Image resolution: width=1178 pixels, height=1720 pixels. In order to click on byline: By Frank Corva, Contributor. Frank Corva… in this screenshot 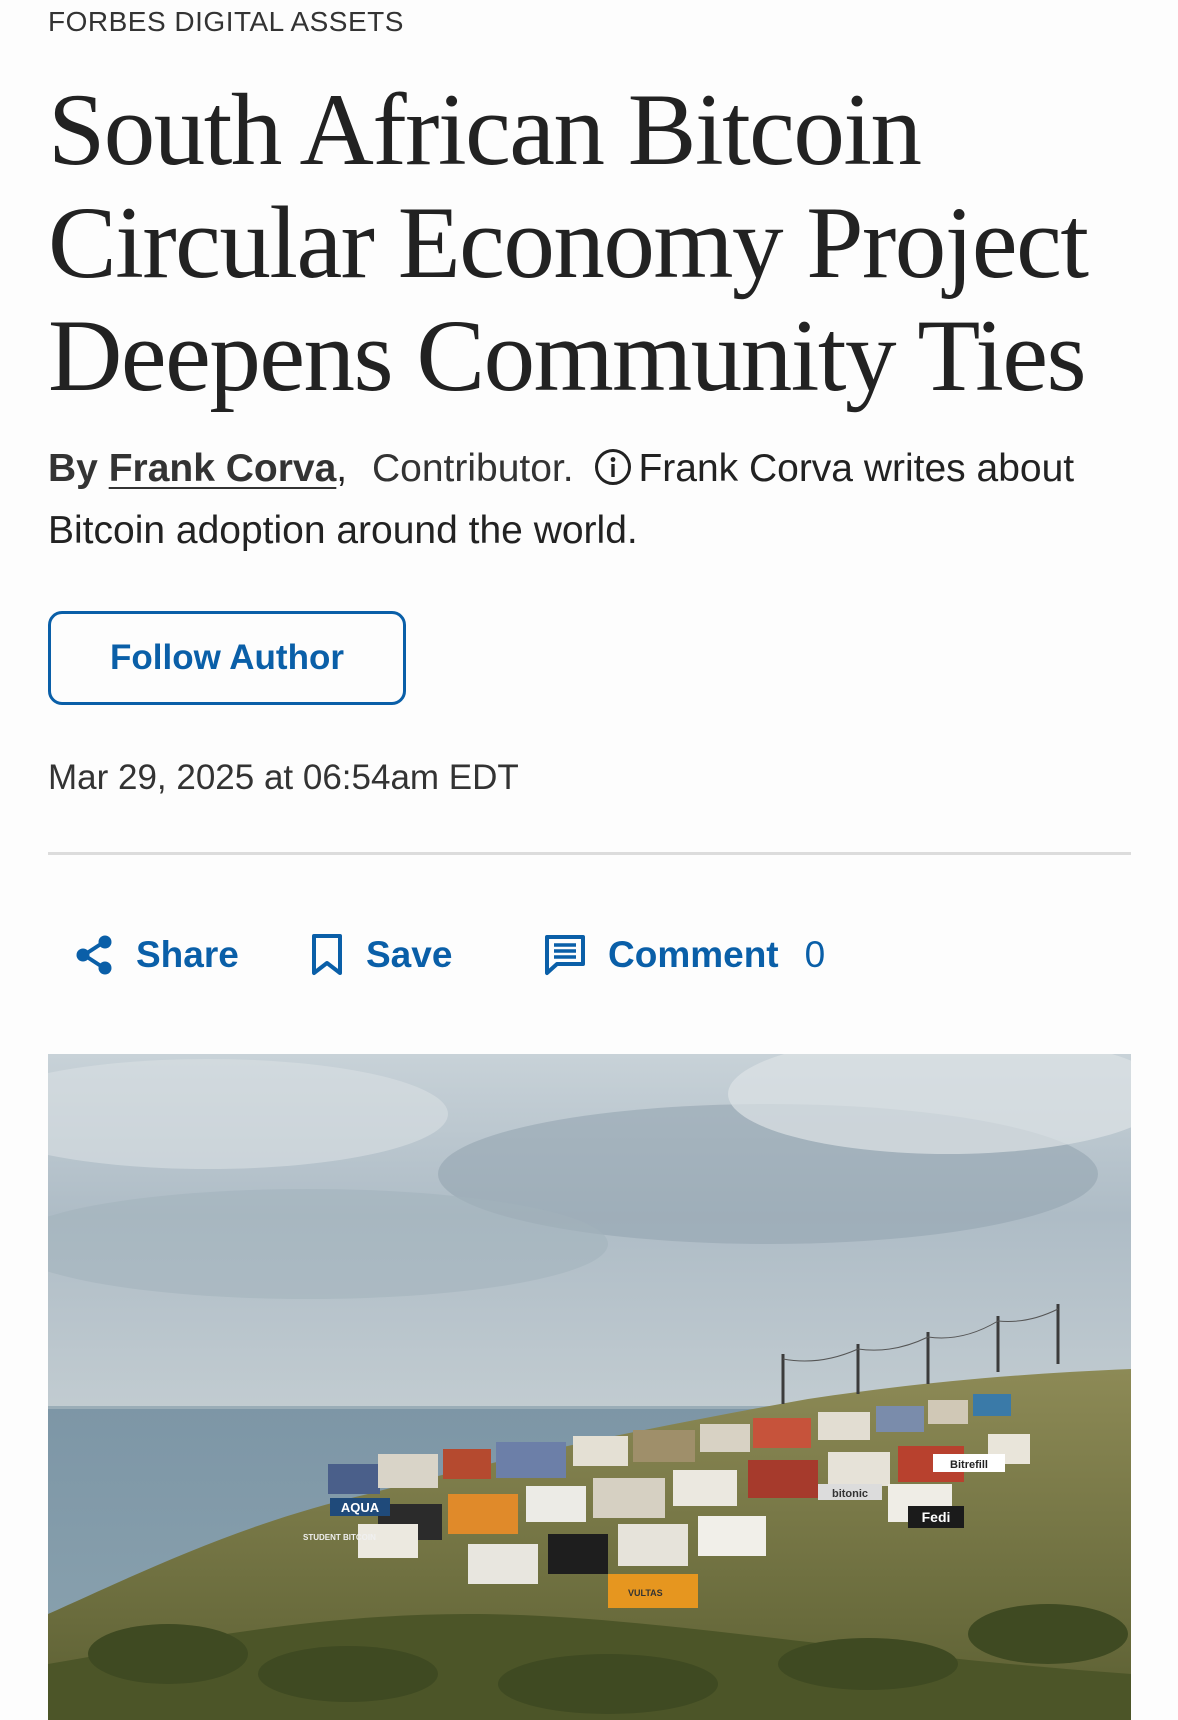, I will do `click(589, 500)`.